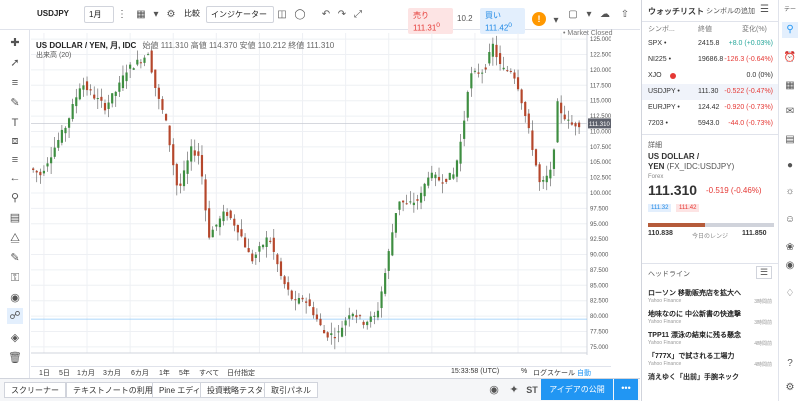 The height and width of the screenshot is (401, 800). I want to click on stream-icon: ❀, so click(790, 248).